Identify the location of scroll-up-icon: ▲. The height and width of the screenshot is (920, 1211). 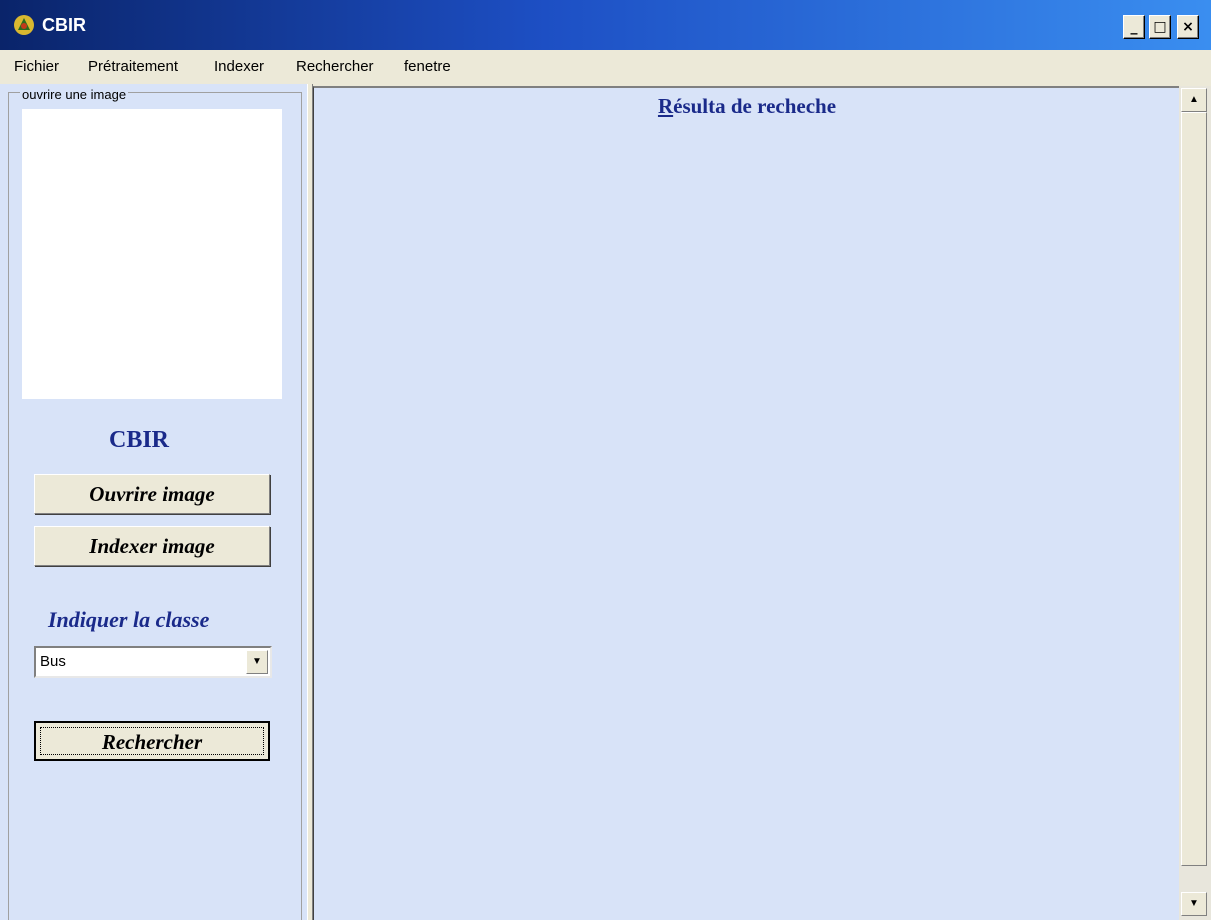
(1194, 100).